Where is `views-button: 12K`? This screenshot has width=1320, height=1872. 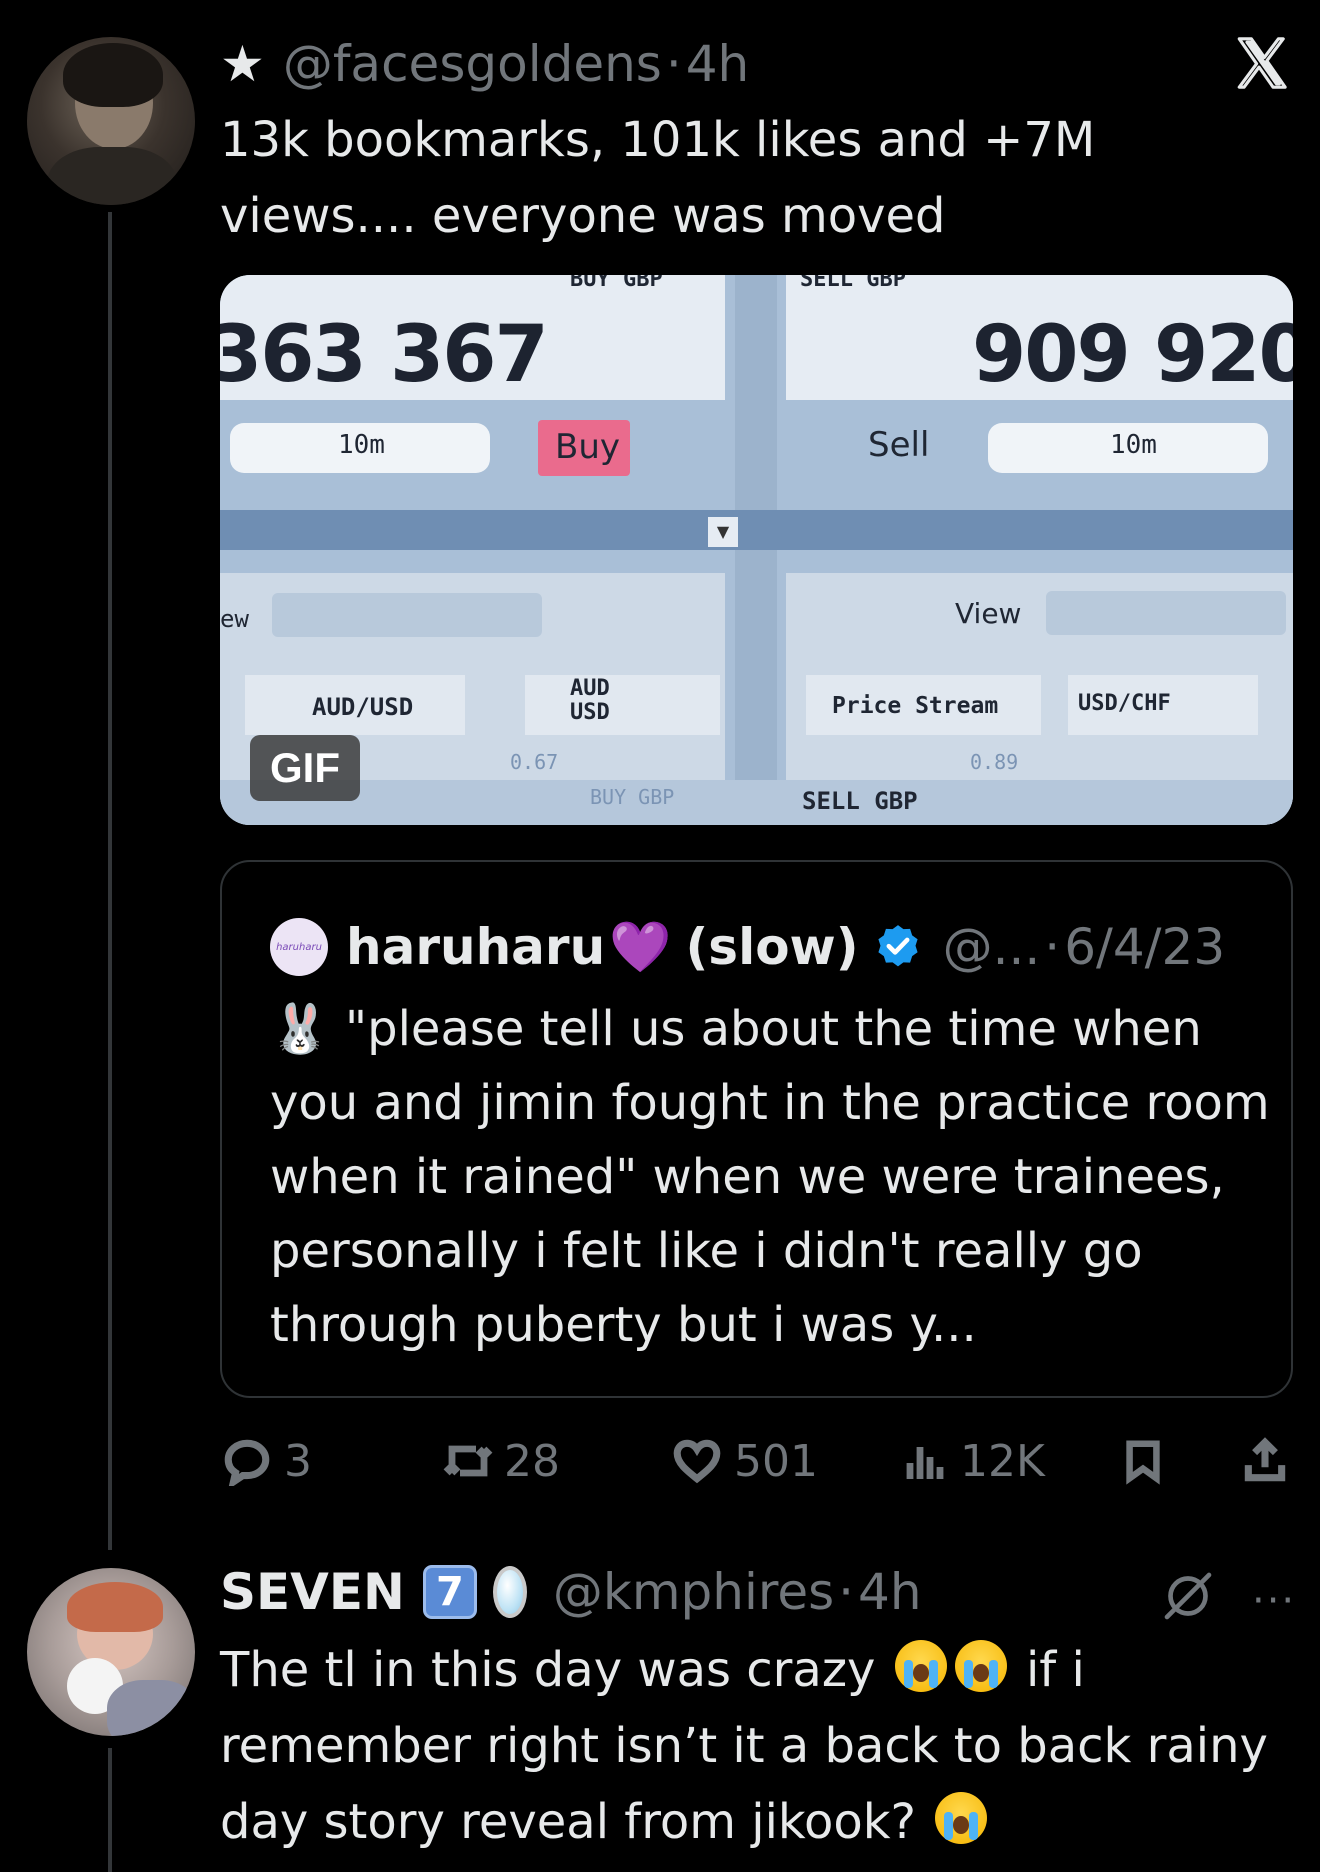
views-button: 12K is located at coordinates (973, 1461).